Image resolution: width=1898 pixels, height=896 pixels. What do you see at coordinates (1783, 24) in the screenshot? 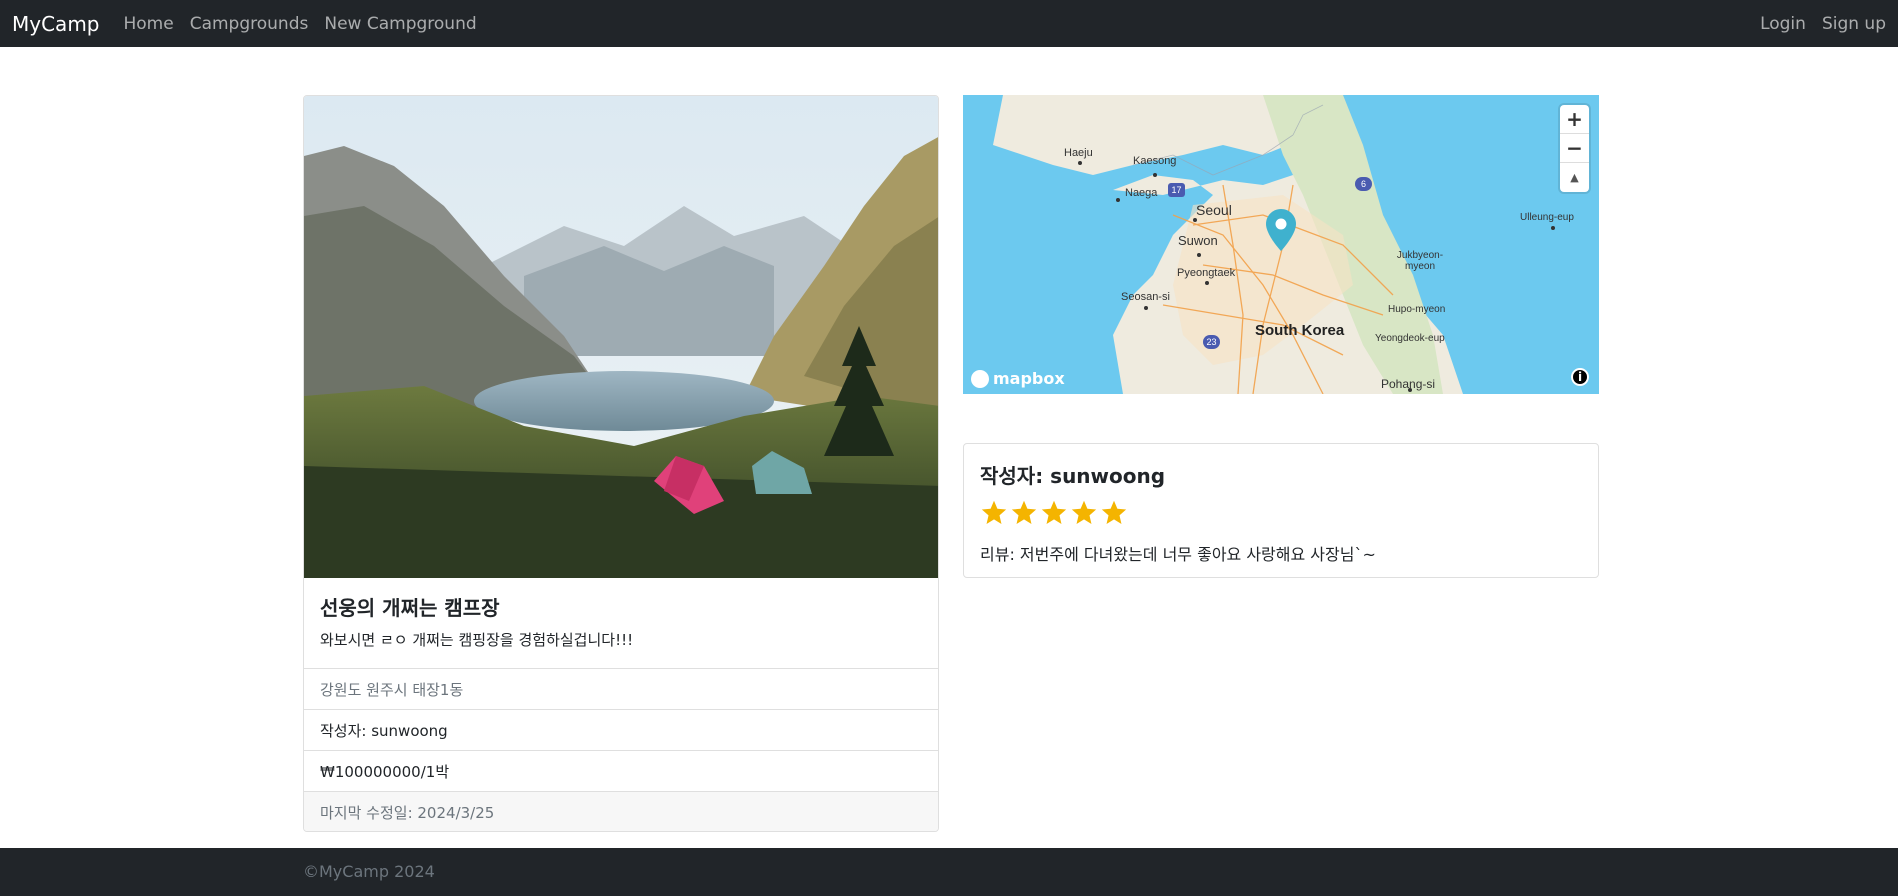
I see `nav-login-link: Login` at bounding box center [1783, 24].